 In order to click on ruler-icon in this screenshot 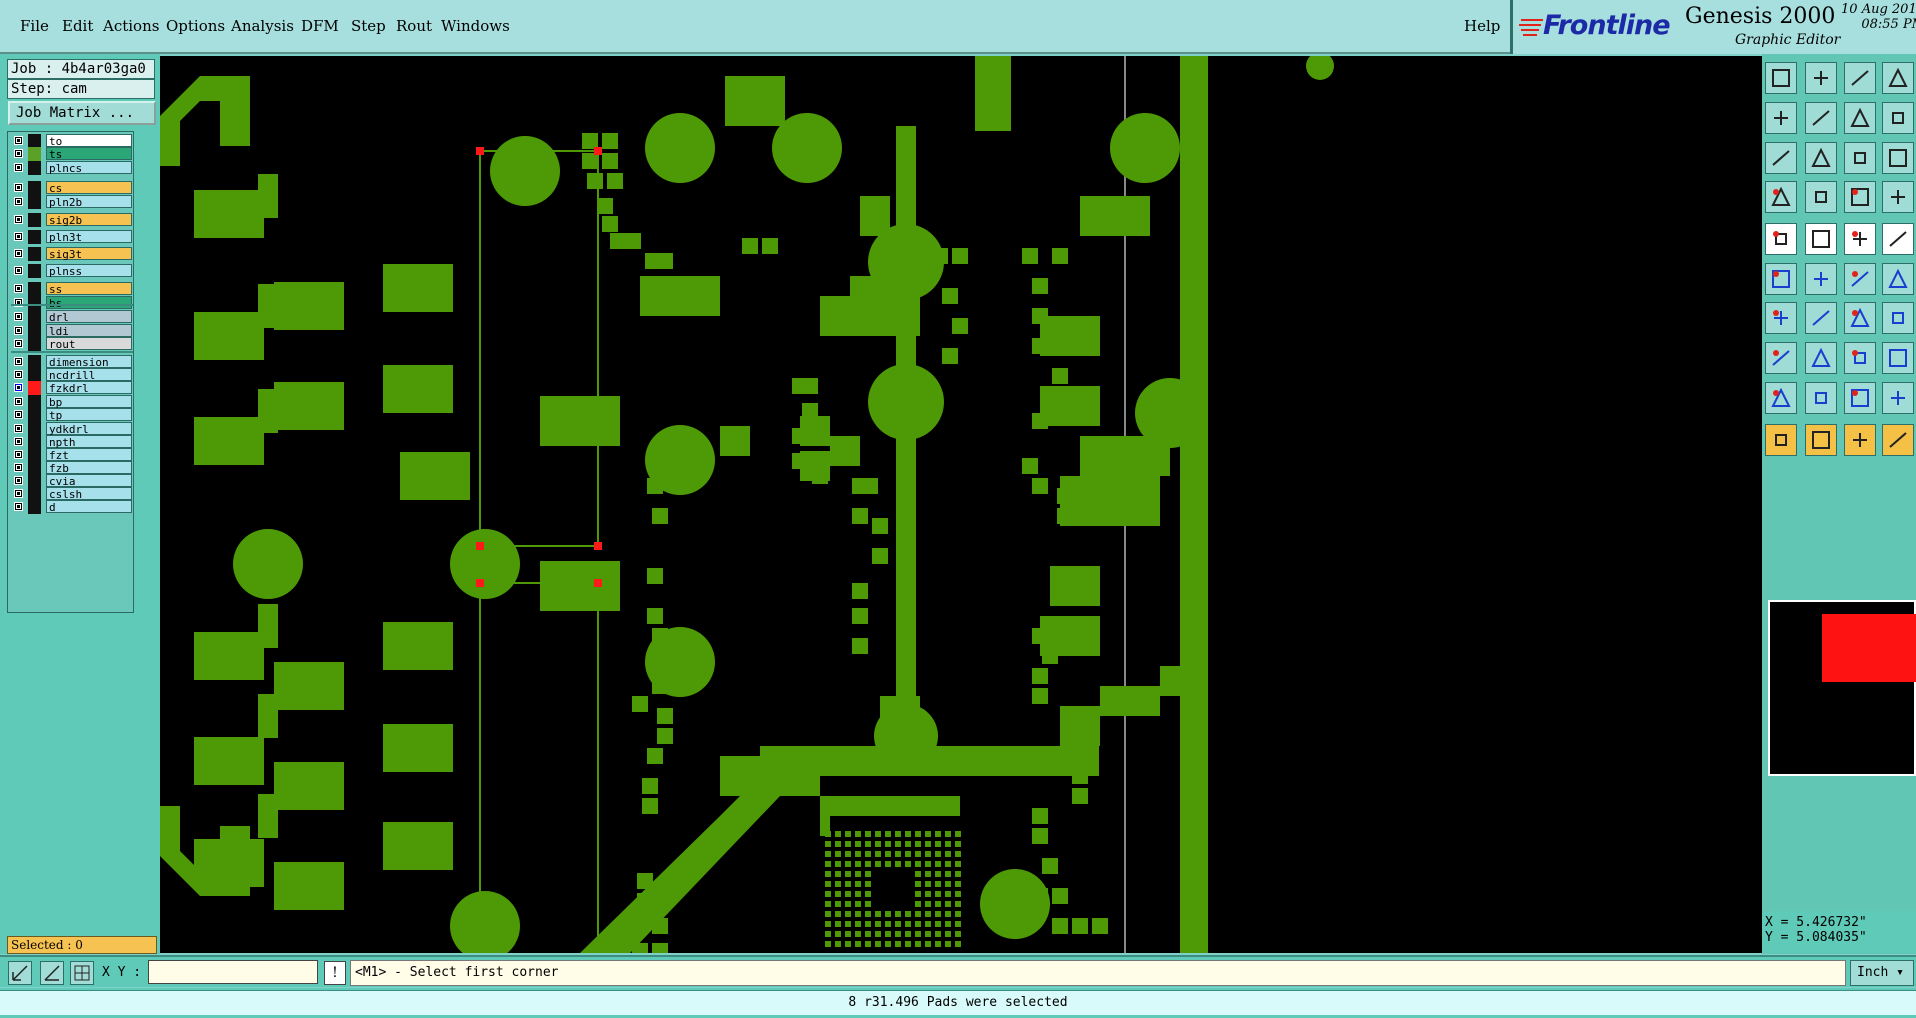, I will do `click(1860, 239)`.